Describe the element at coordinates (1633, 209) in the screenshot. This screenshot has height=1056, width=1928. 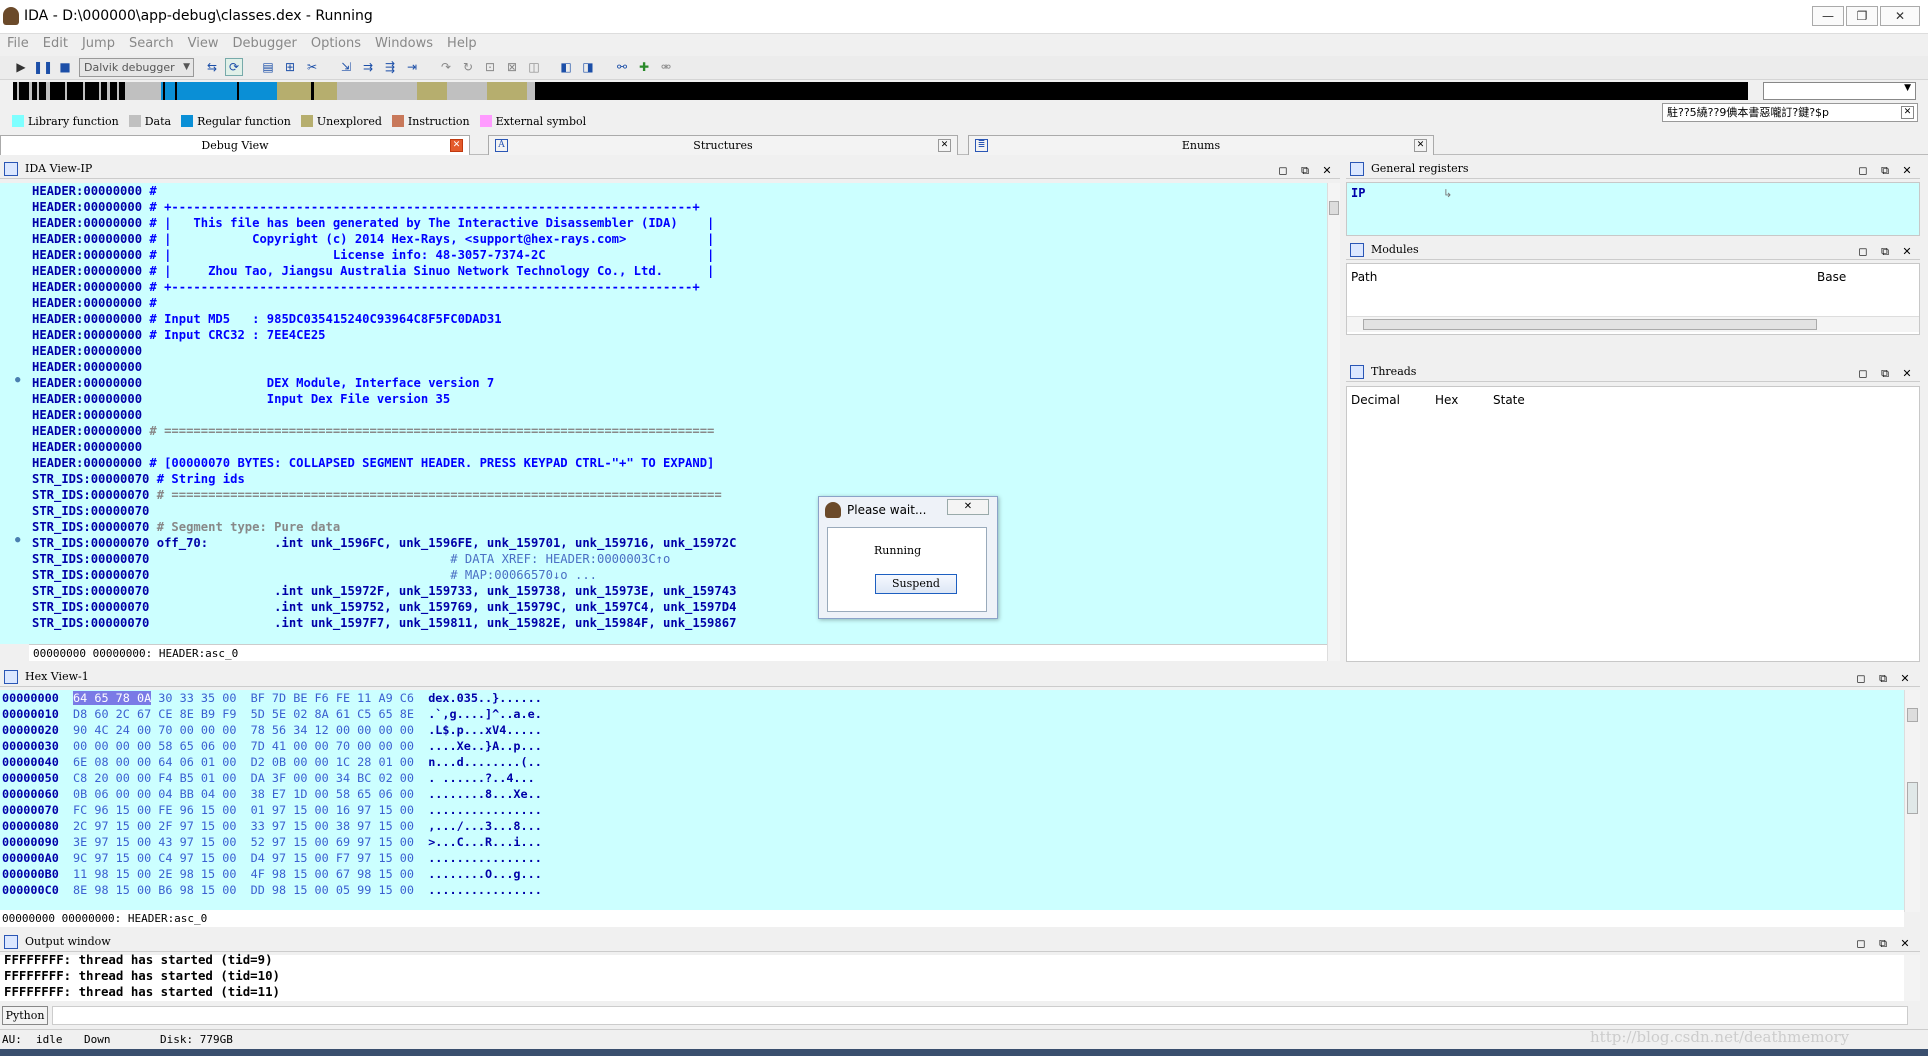
I see `registers-panel: IP ↳` at that location.